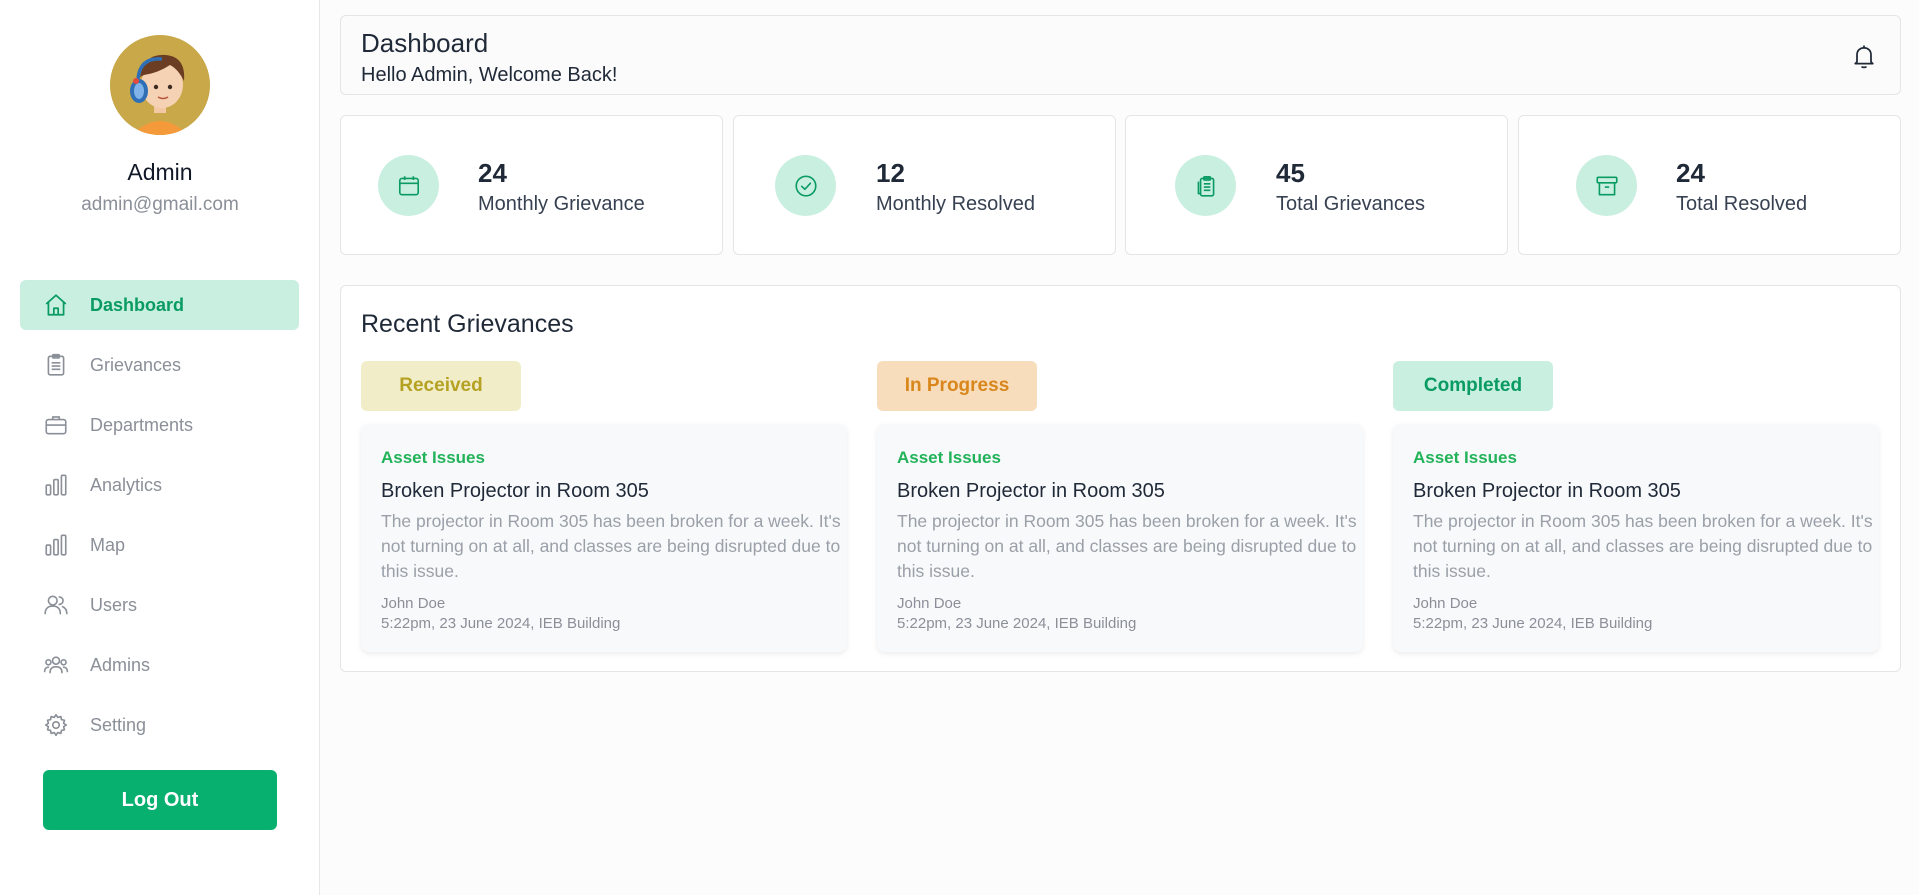 This screenshot has width=1919, height=895. I want to click on sidebar-item-dashboard: Dashboard, so click(159, 305).